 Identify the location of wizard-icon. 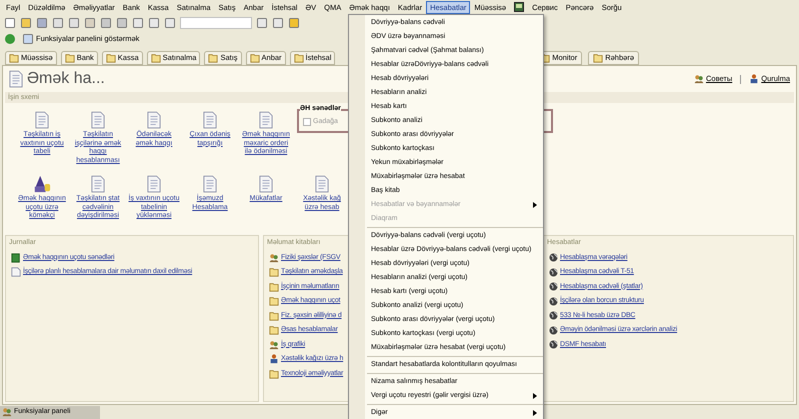
(42, 184).